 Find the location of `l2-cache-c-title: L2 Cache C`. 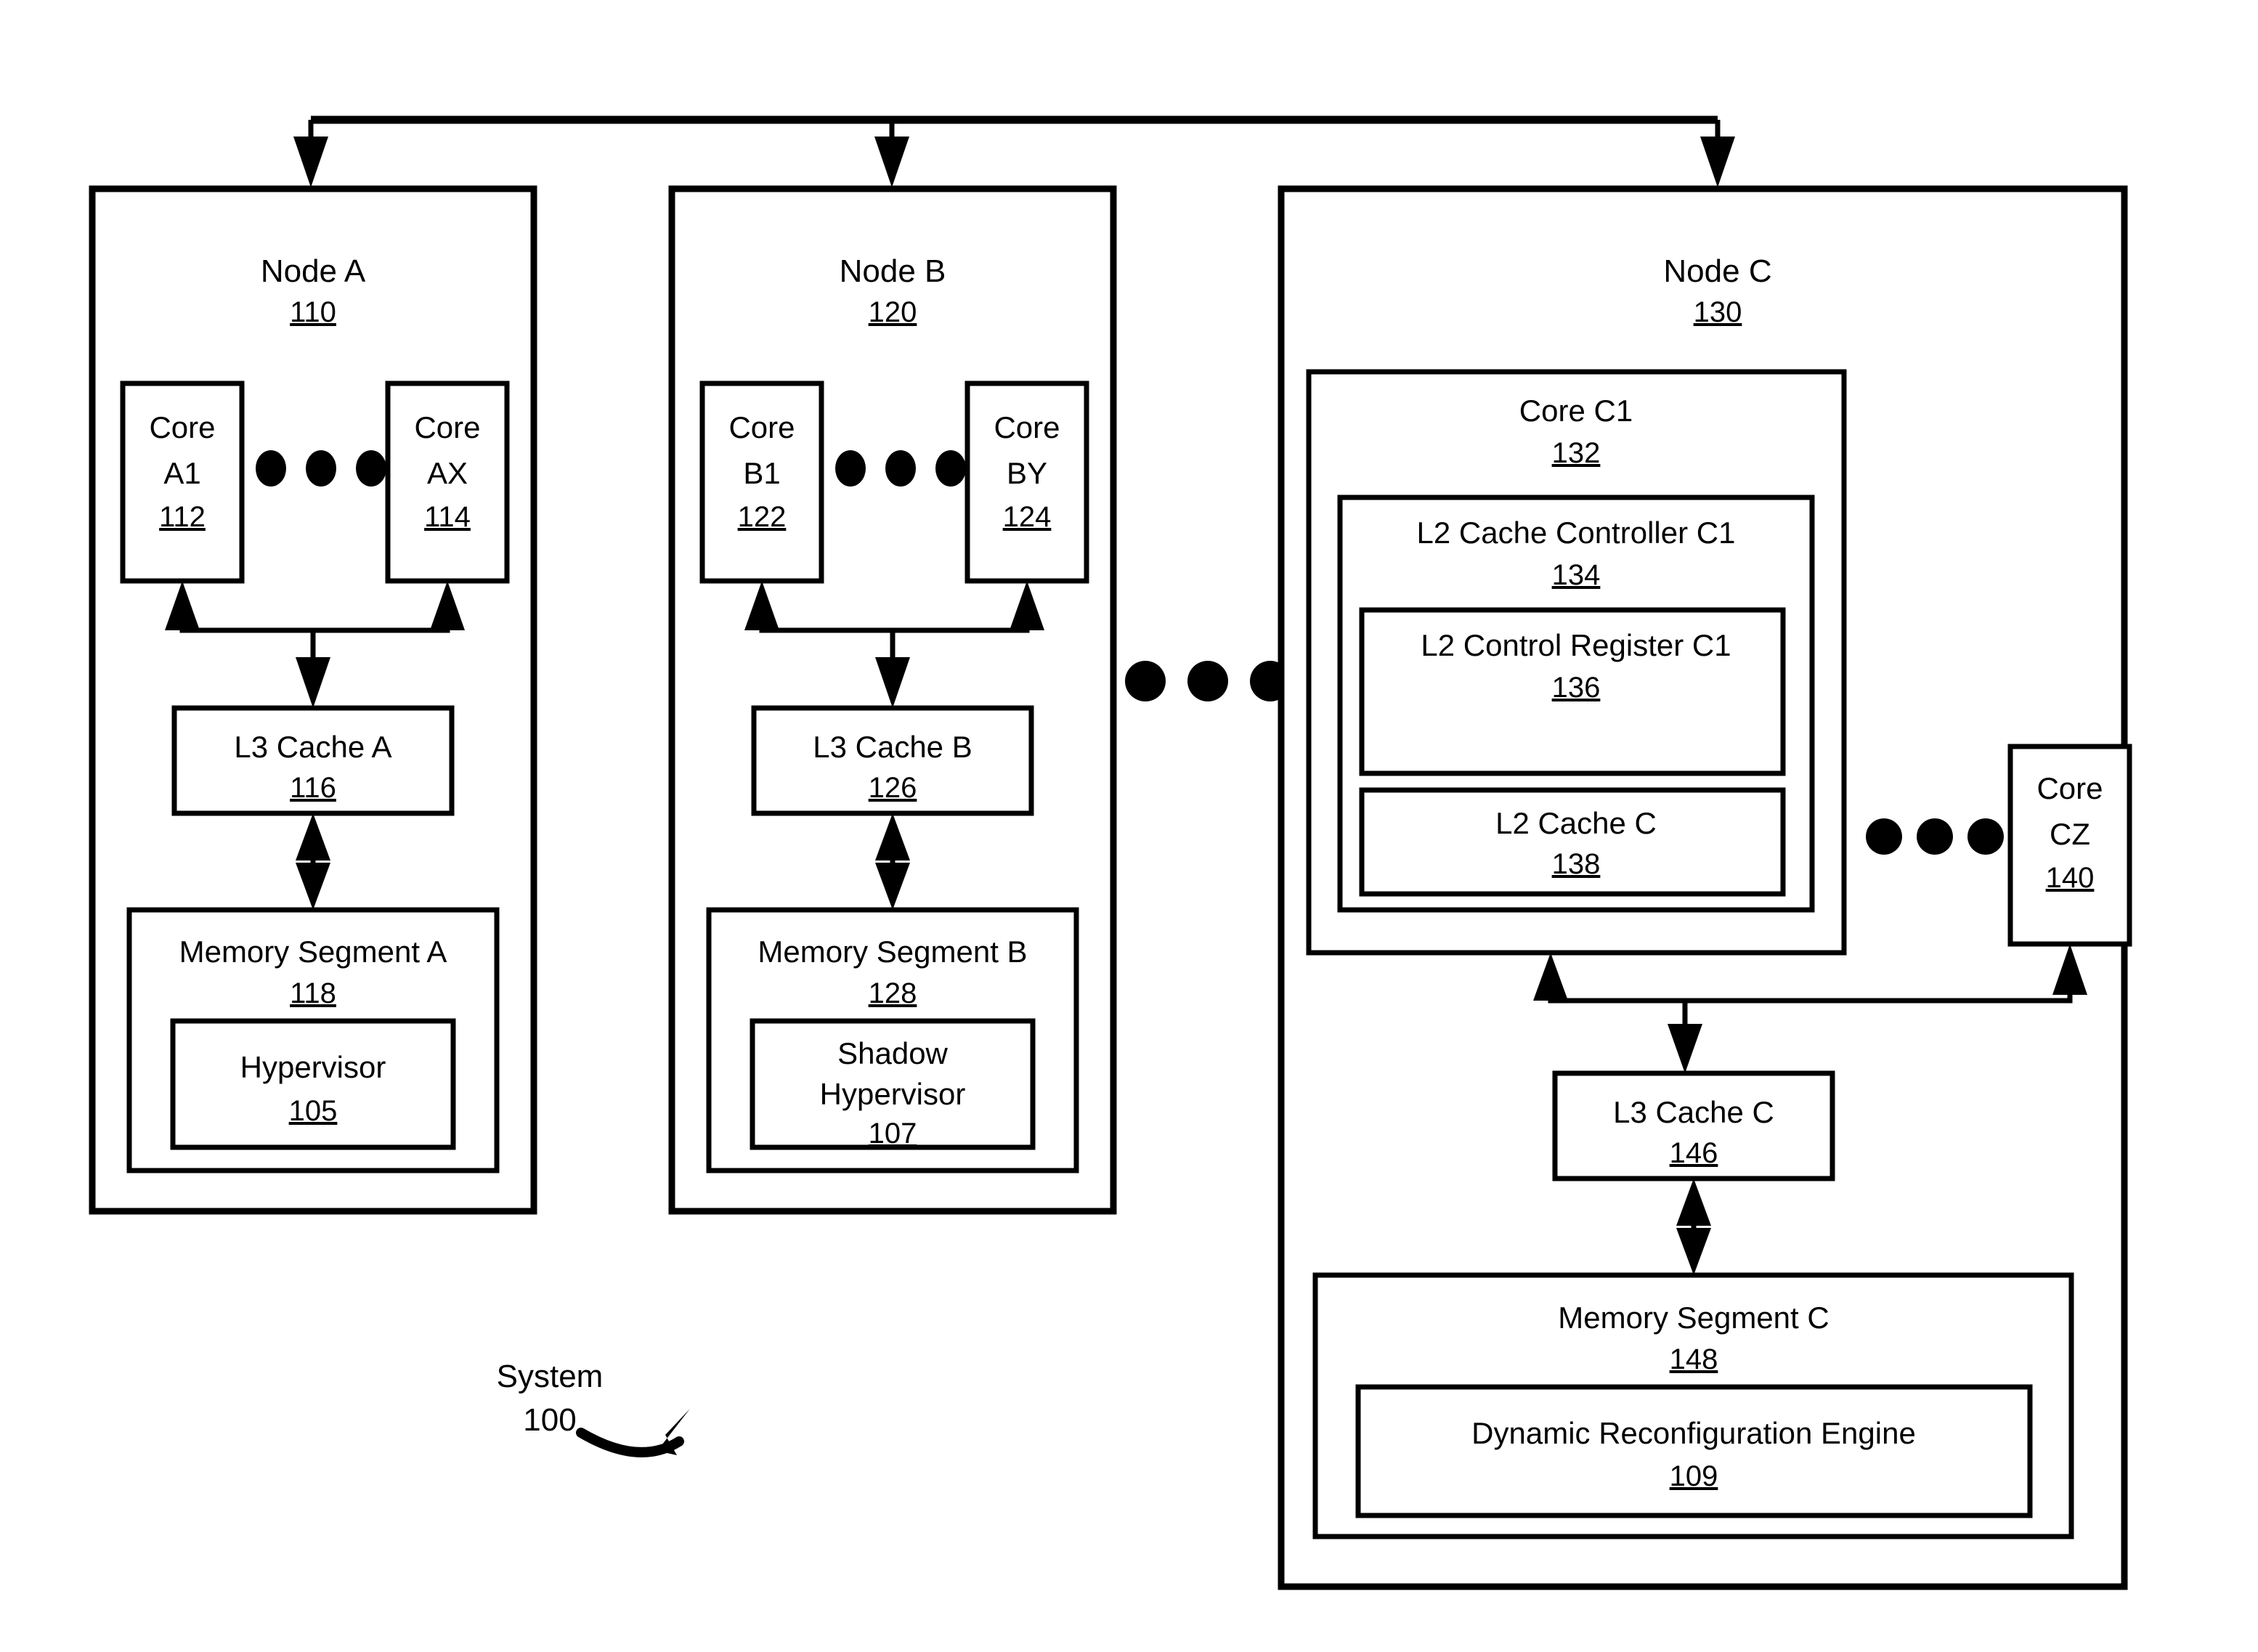

l2-cache-c-title: L2 Cache C is located at coordinates (1576, 823).